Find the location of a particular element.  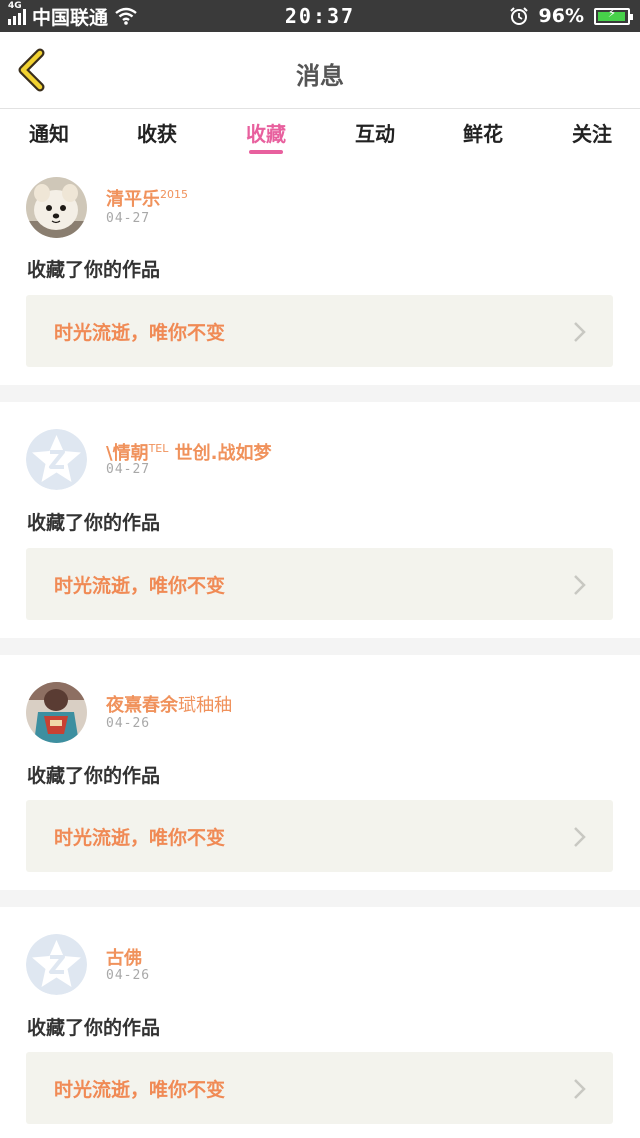

username: 古佛 is located at coordinates (124, 957).